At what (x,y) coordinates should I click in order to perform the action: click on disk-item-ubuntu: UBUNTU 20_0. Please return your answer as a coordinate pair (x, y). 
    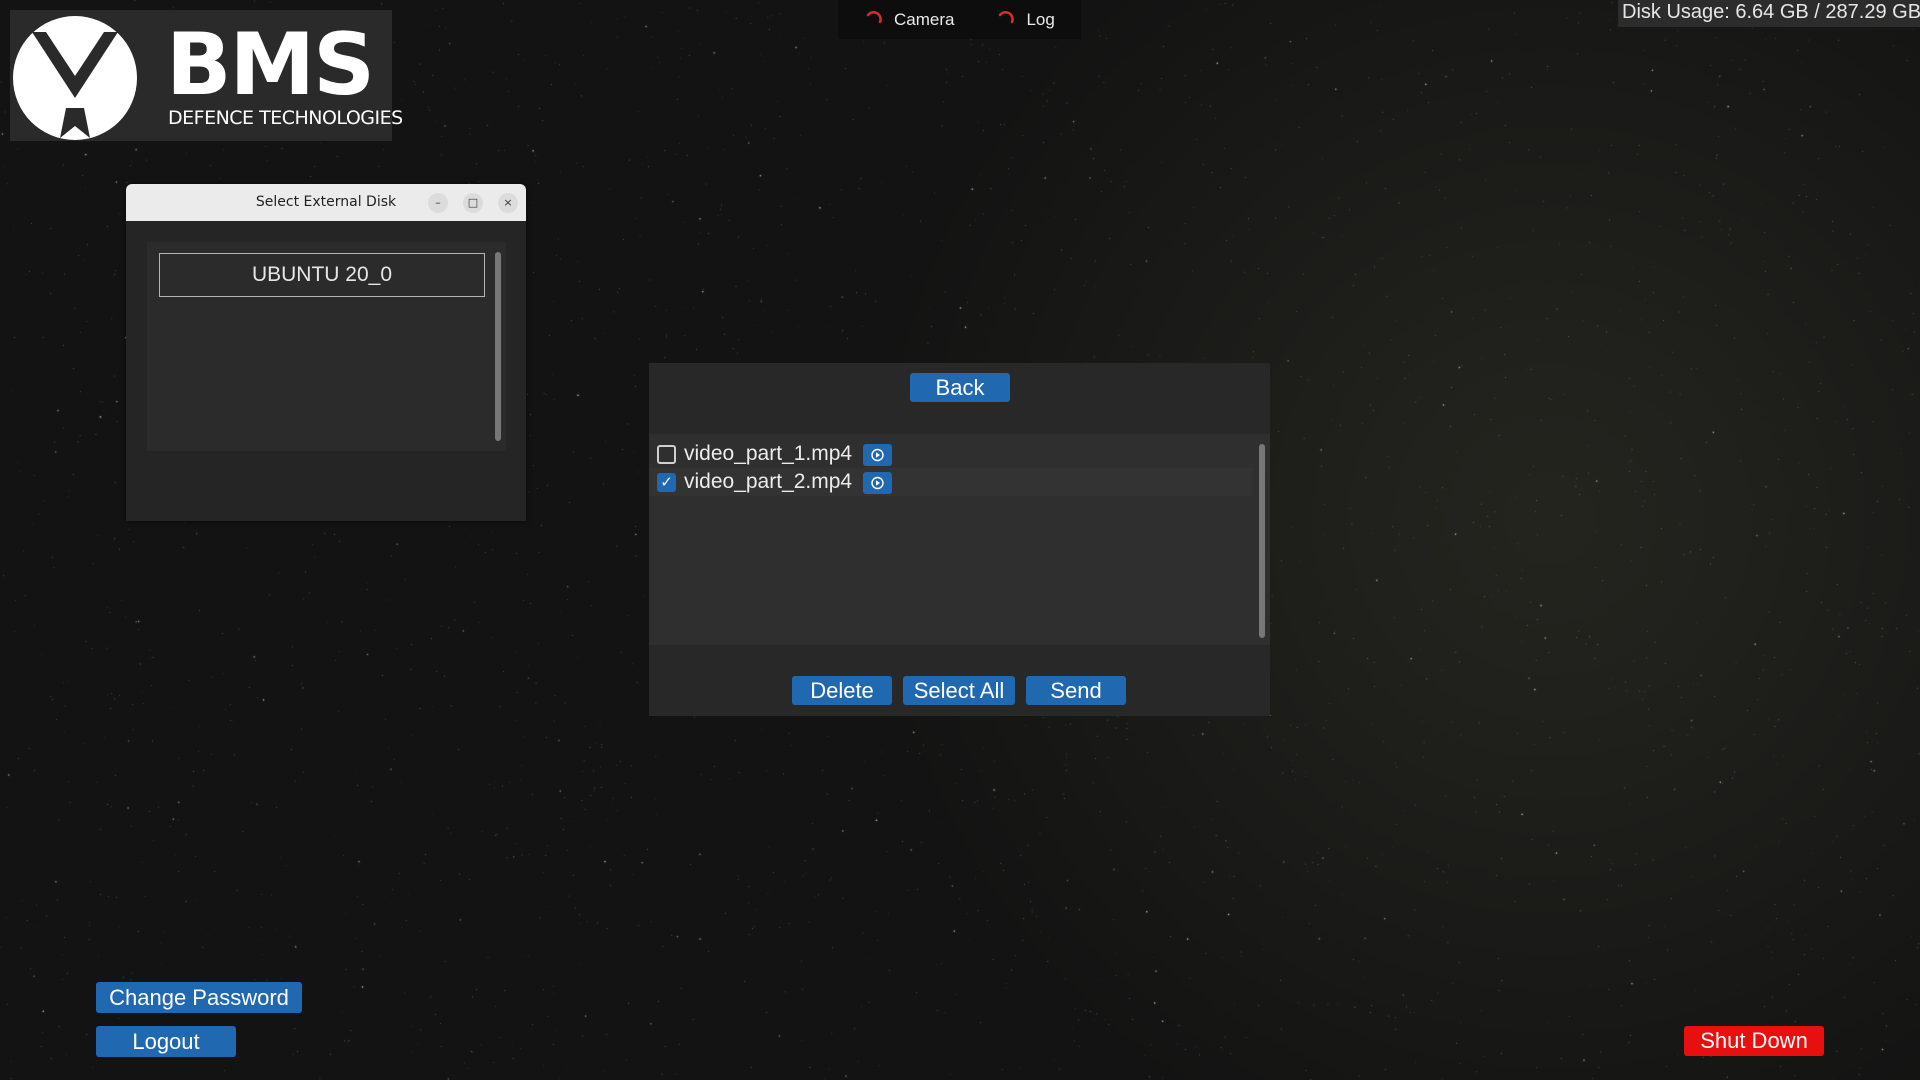
    Looking at the image, I should click on (322, 275).